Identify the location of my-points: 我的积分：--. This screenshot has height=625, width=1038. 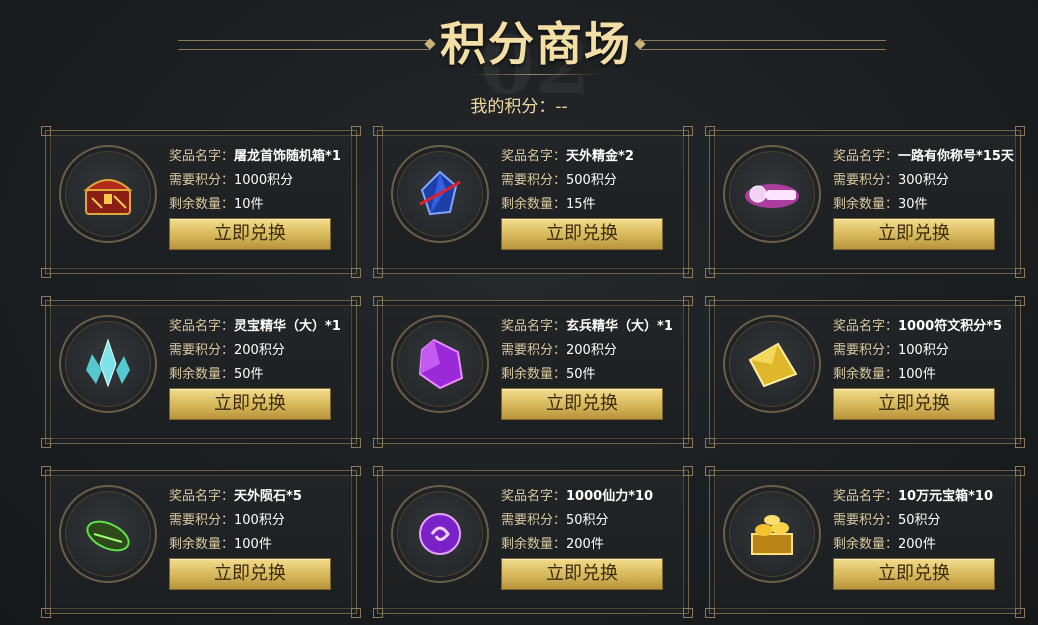
(519, 104).